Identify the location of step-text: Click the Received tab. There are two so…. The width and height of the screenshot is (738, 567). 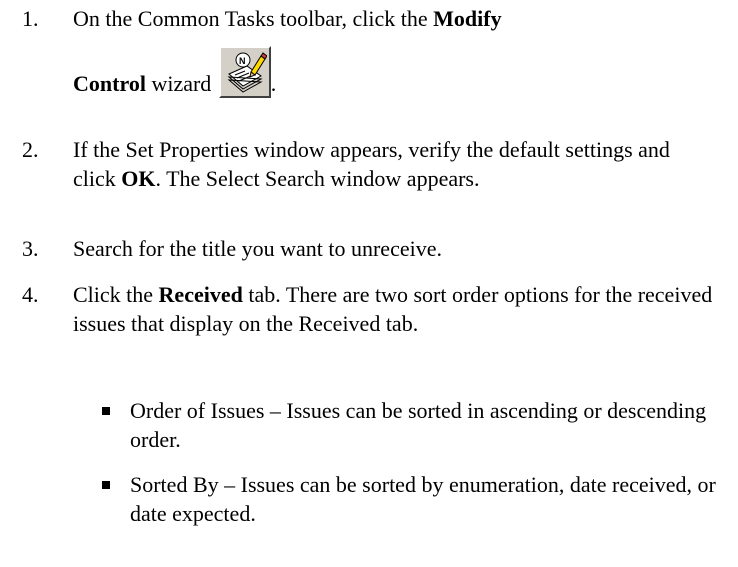
(393, 309).